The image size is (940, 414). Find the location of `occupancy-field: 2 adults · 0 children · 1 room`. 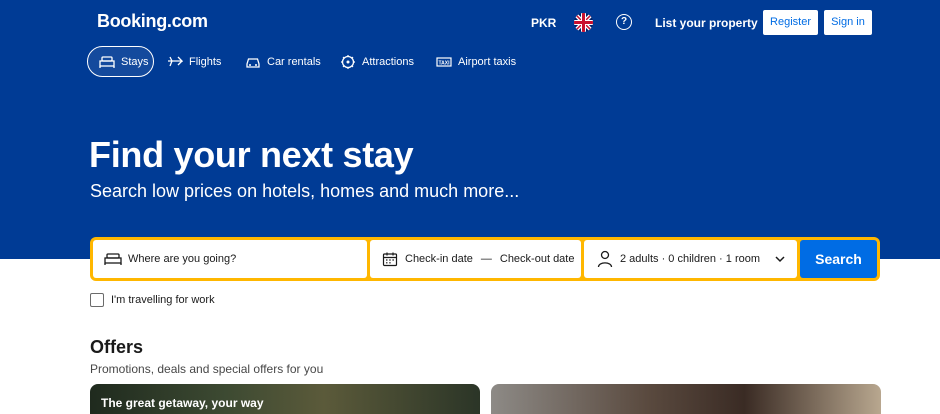

occupancy-field: 2 adults · 0 children · 1 room is located at coordinates (690, 259).